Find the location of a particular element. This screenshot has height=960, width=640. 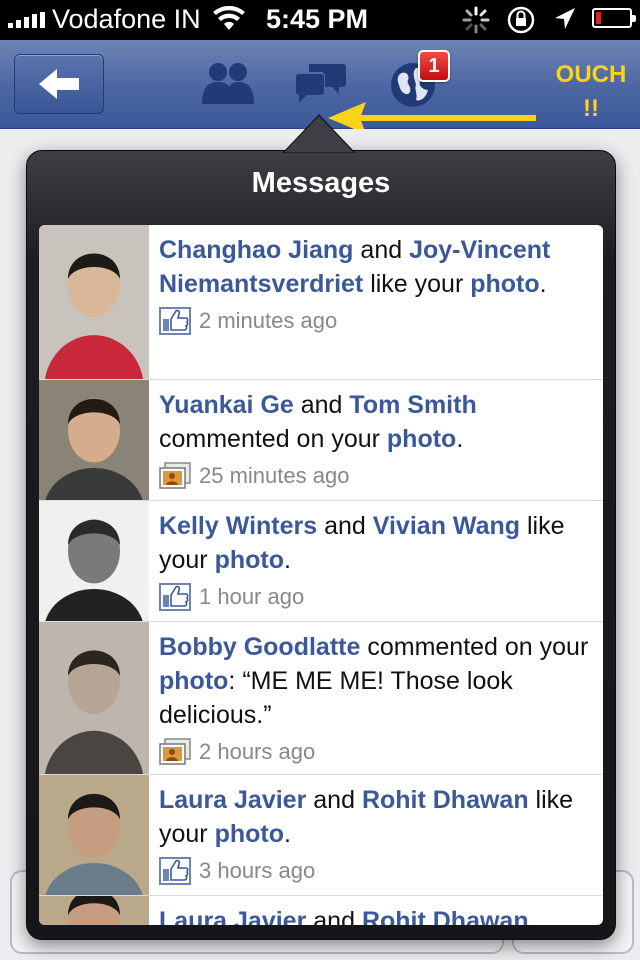

notification-link: Yuankai Ge is located at coordinates (226, 405).